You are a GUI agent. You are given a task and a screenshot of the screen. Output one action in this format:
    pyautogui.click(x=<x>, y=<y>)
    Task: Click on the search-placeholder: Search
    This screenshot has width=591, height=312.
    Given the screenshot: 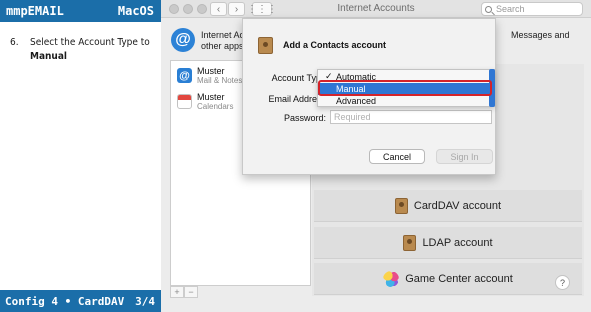 What is the action you would take?
    pyautogui.click(x=510, y=9)
    